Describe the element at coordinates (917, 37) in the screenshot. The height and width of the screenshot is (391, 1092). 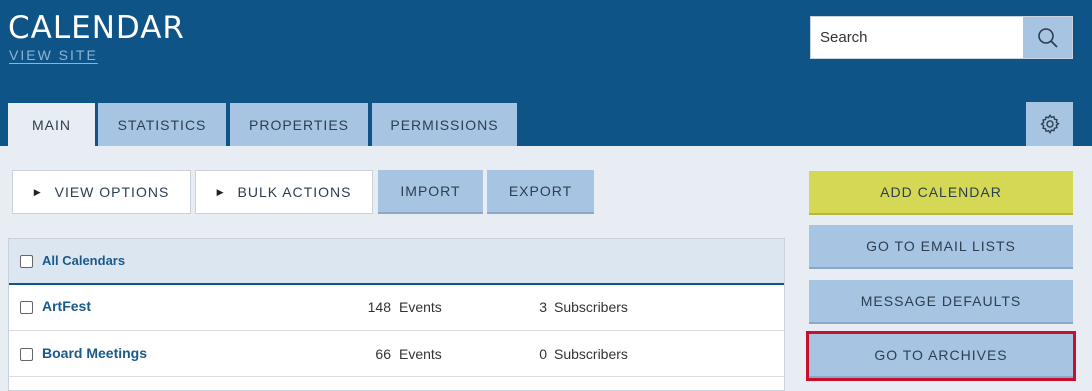
I see `search-input` at that location.